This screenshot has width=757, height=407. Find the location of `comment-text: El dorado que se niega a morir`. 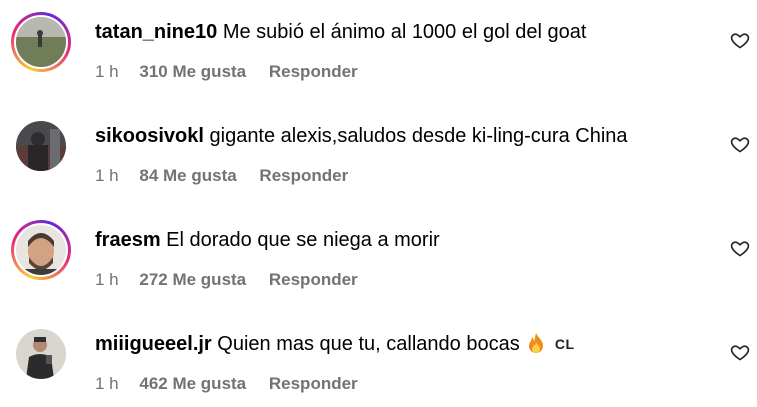

comment-text: El dorado que se niega a morir is located at coordinates (303, 240).